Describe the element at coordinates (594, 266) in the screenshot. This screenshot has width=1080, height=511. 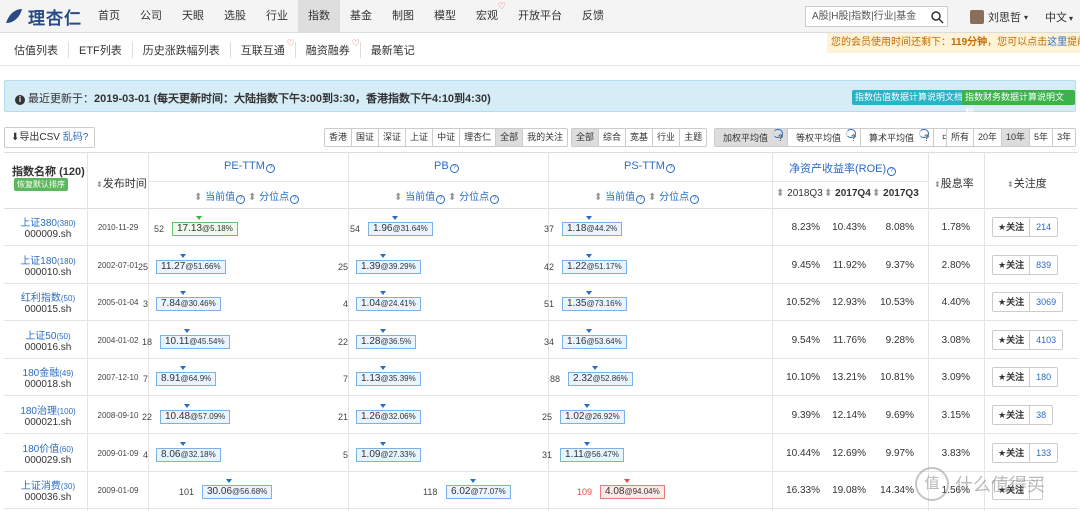
I see `ps-value-box: 1.22@51.17%` at that location.